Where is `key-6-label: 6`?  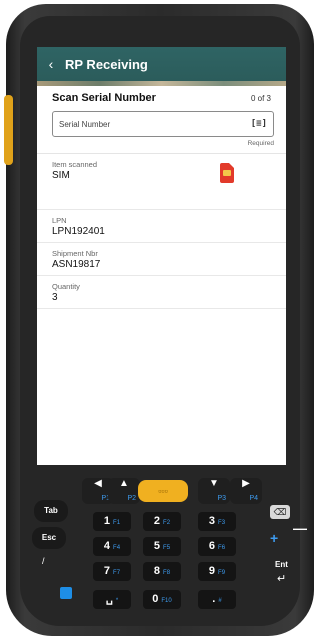
key-6-label: 6 is located at coordinates (212, 546).